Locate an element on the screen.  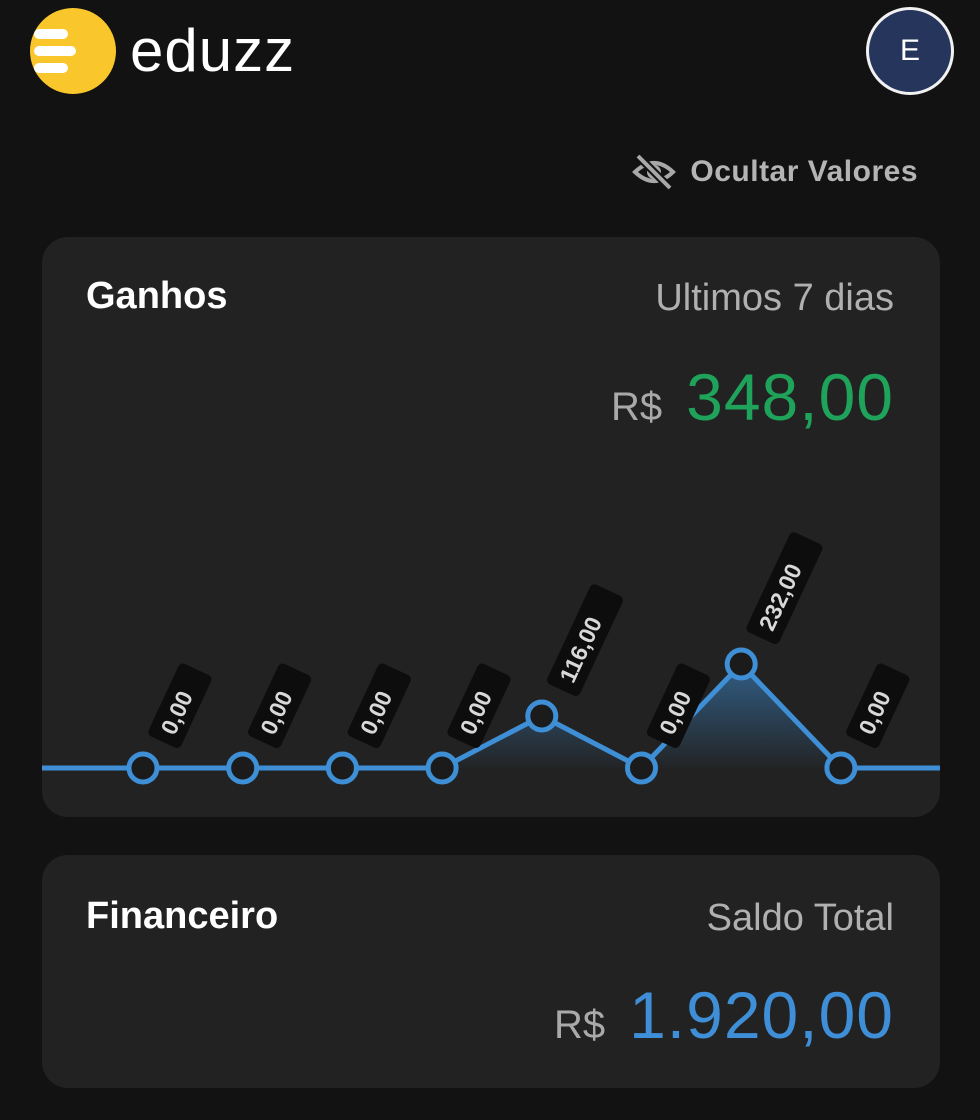
finance-total: 1.920,00 is located at coordinates (761, 1015).